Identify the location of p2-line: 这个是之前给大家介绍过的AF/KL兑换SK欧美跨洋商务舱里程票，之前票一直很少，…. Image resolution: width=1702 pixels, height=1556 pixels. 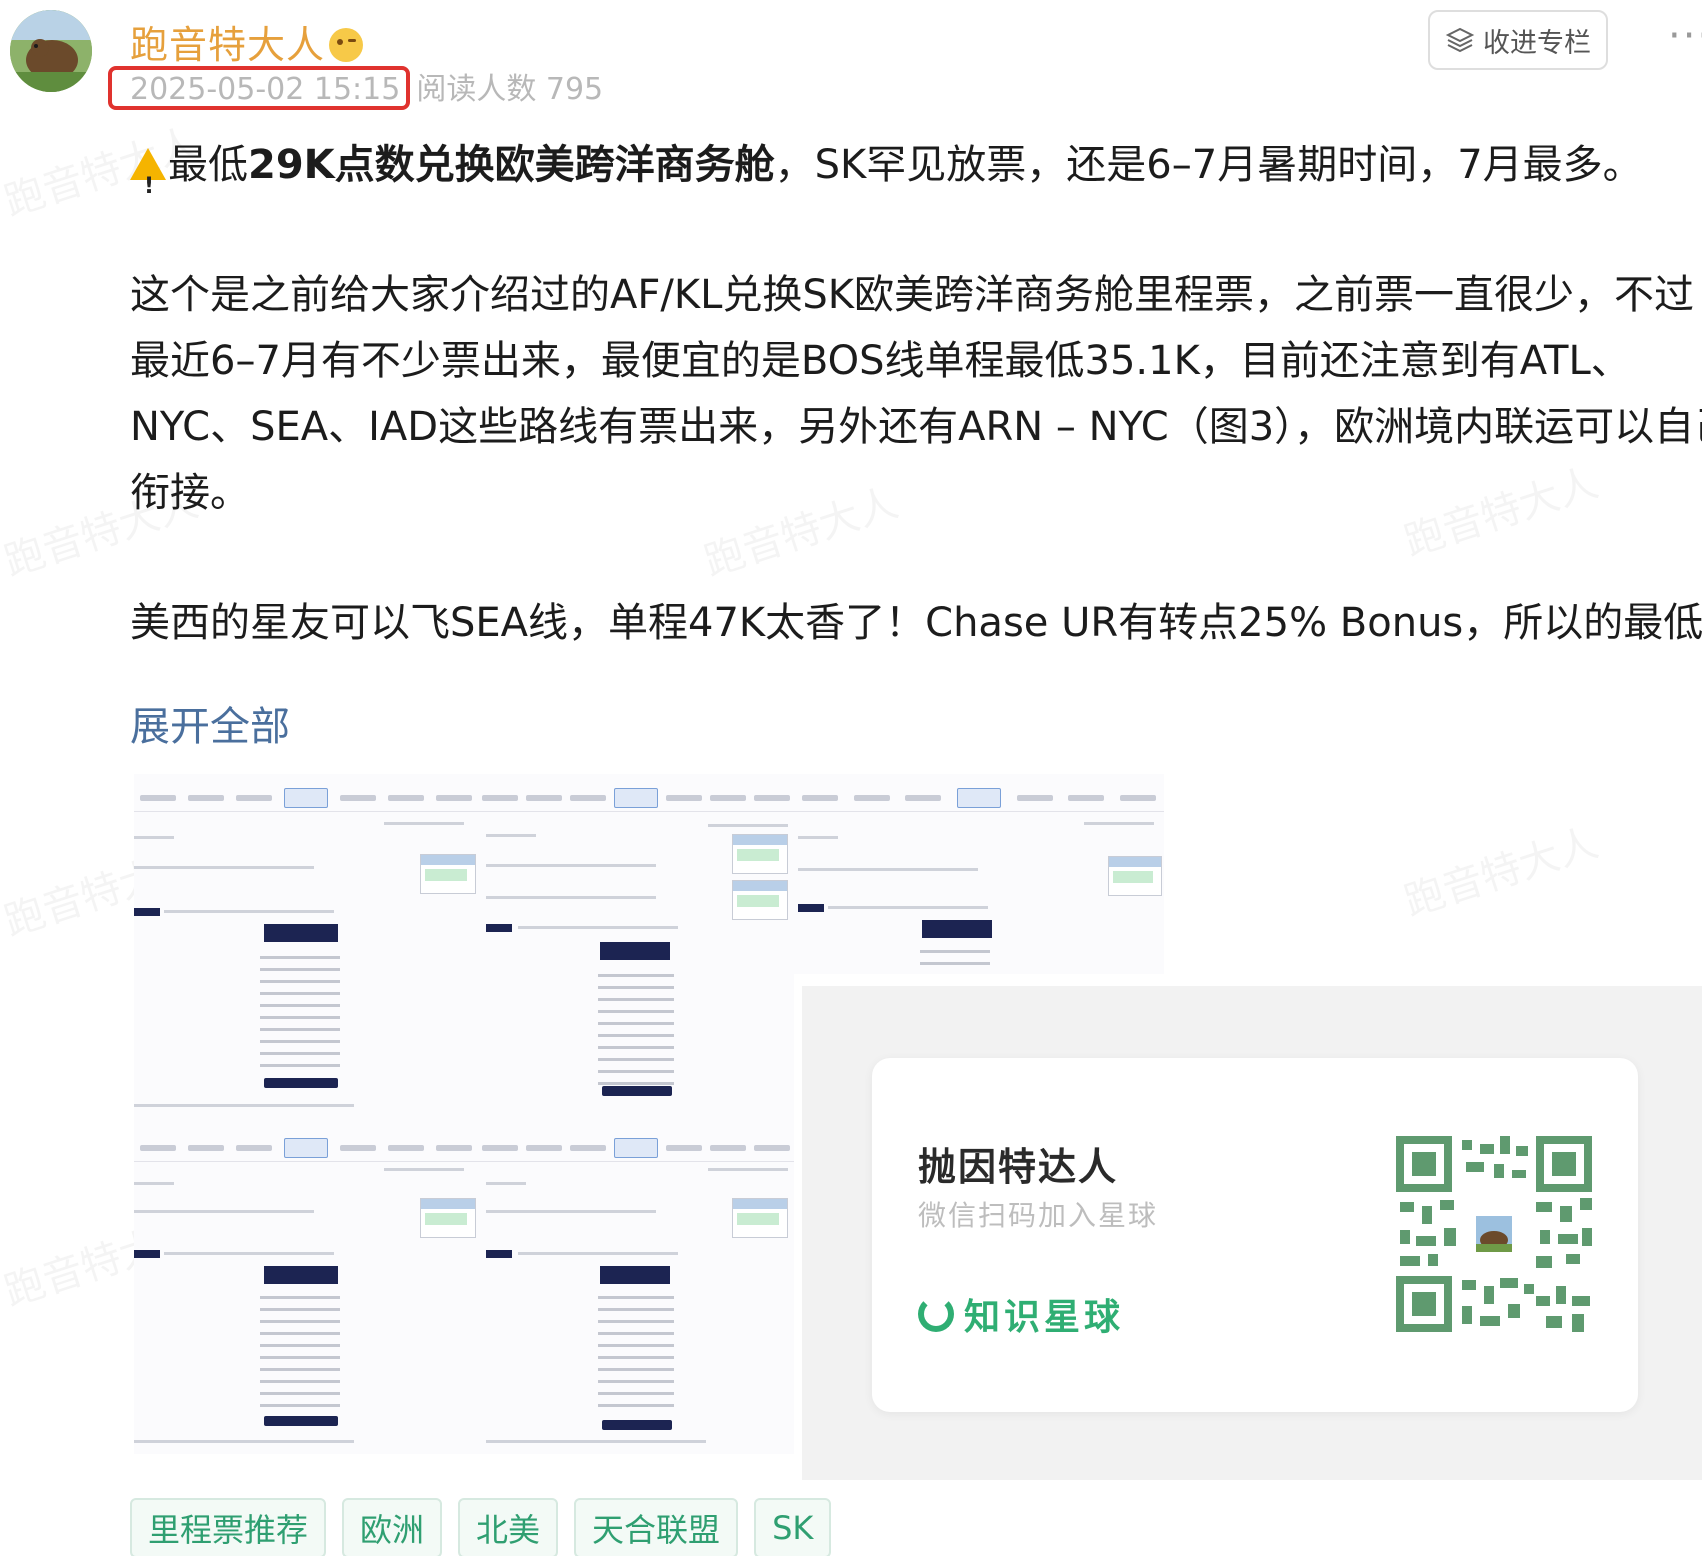
(912, 295).